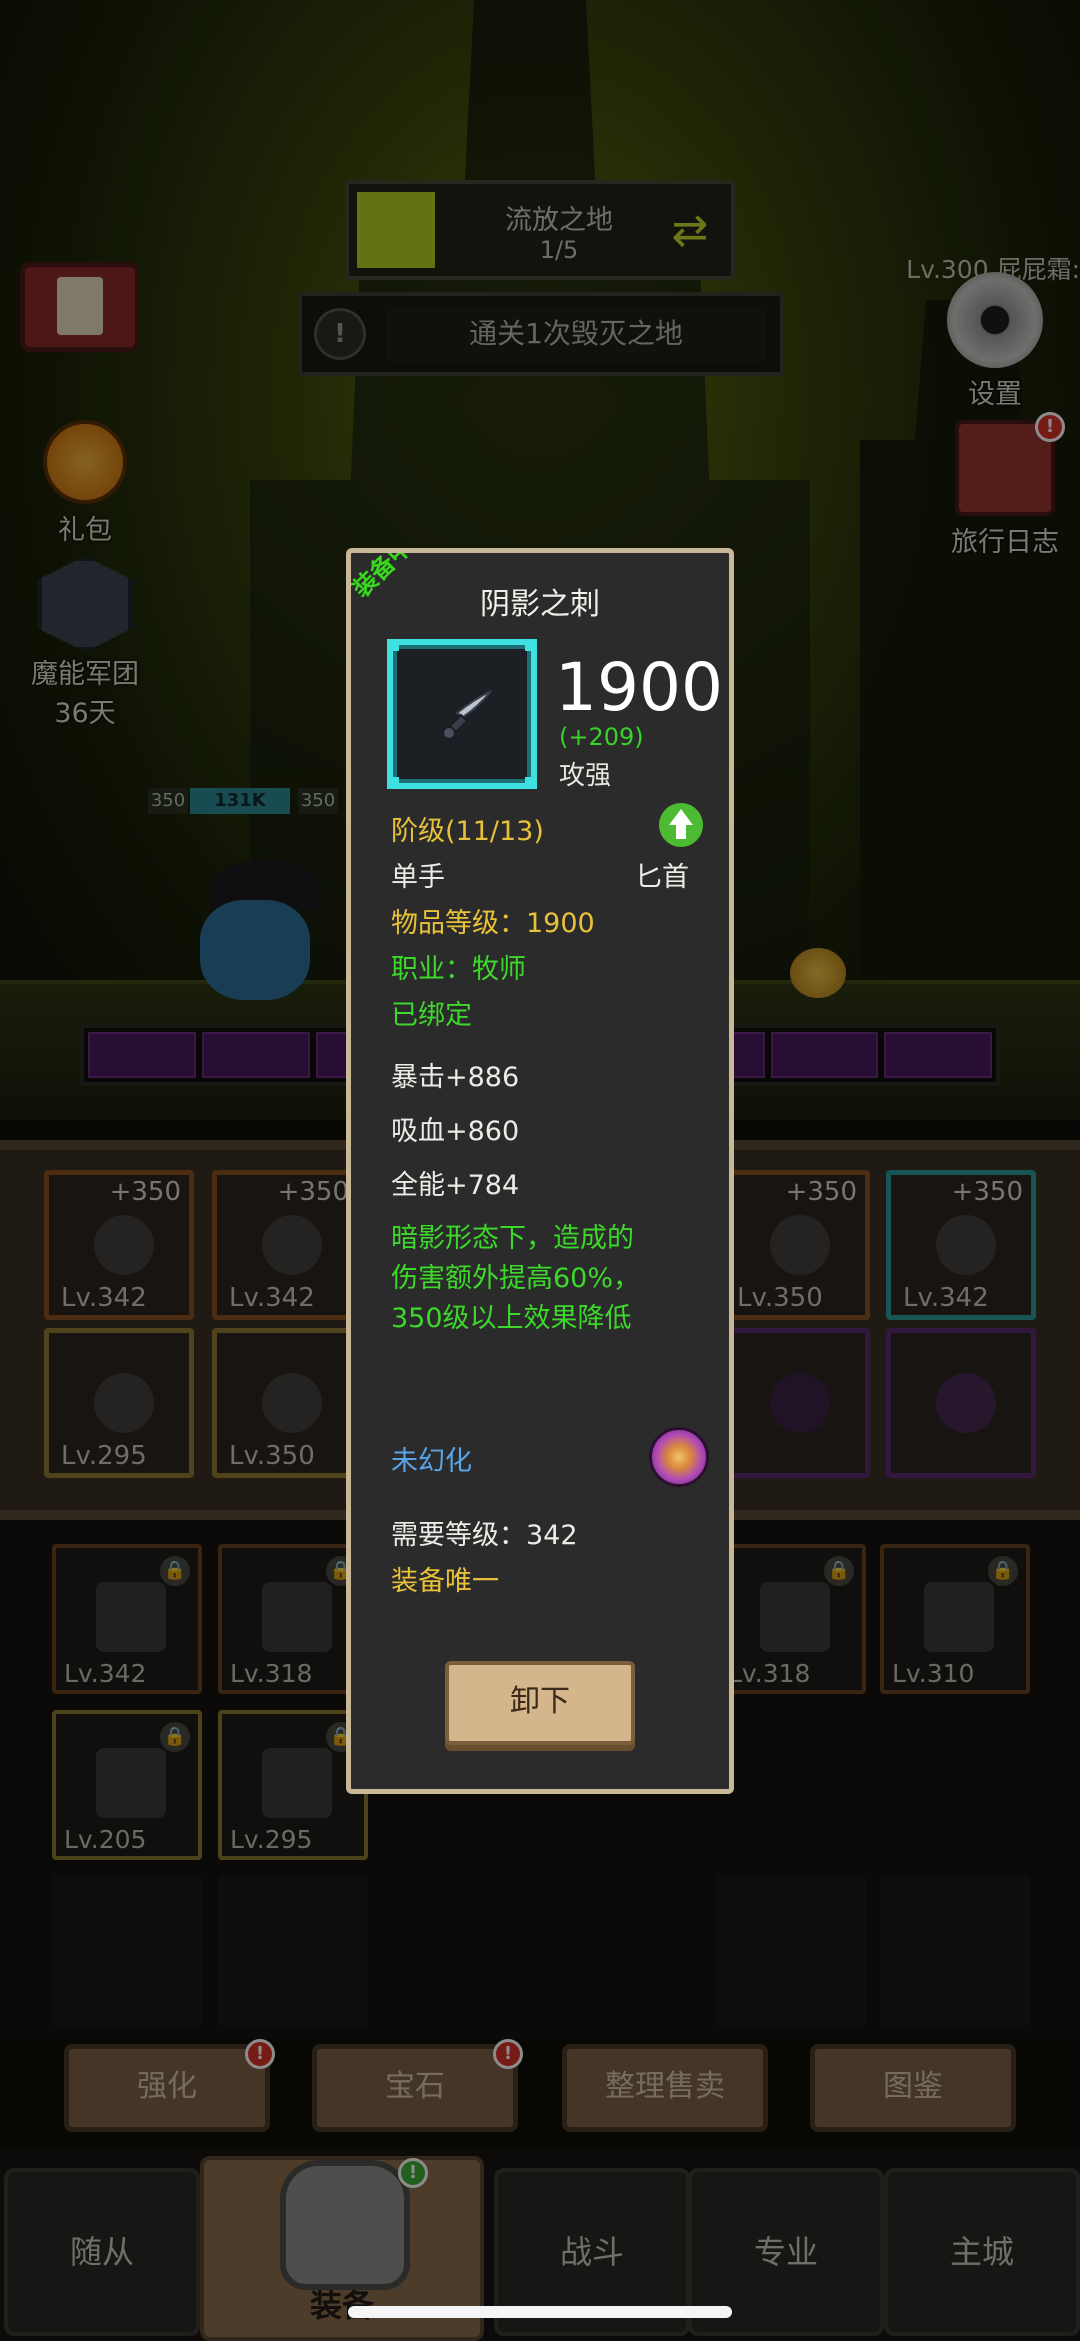 Image resolution: width=1080 pixels, height=2341 pixels. What do you see at coordinates (585, 776) in the screenshot?
I see `item-score-label: 攻强` at bounding box center [585, 776].